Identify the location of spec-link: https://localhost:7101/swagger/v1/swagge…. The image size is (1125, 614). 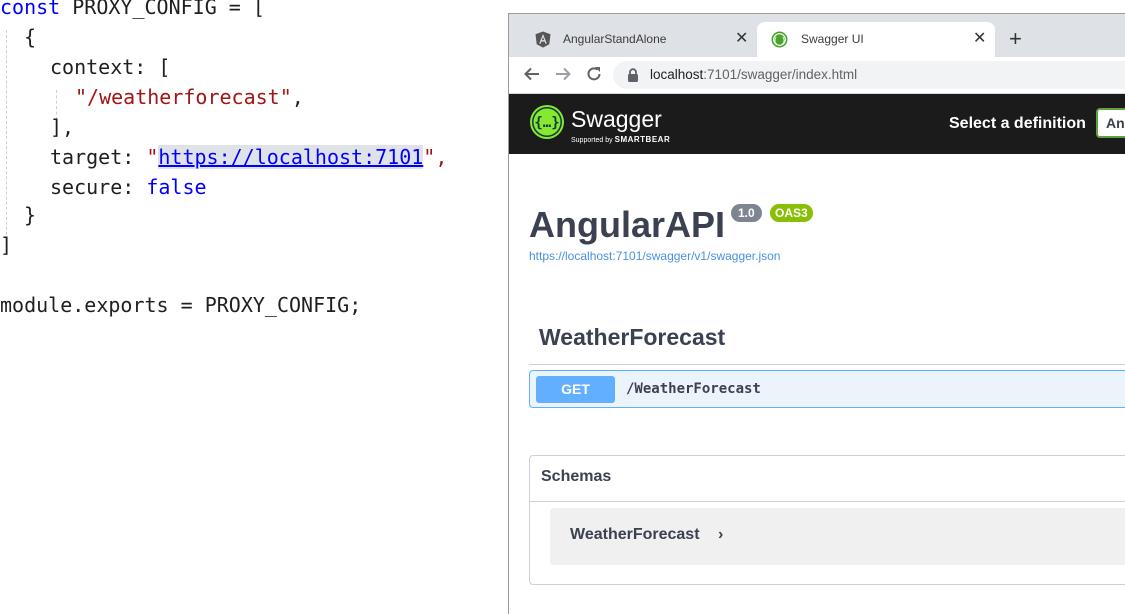
(654, 256).